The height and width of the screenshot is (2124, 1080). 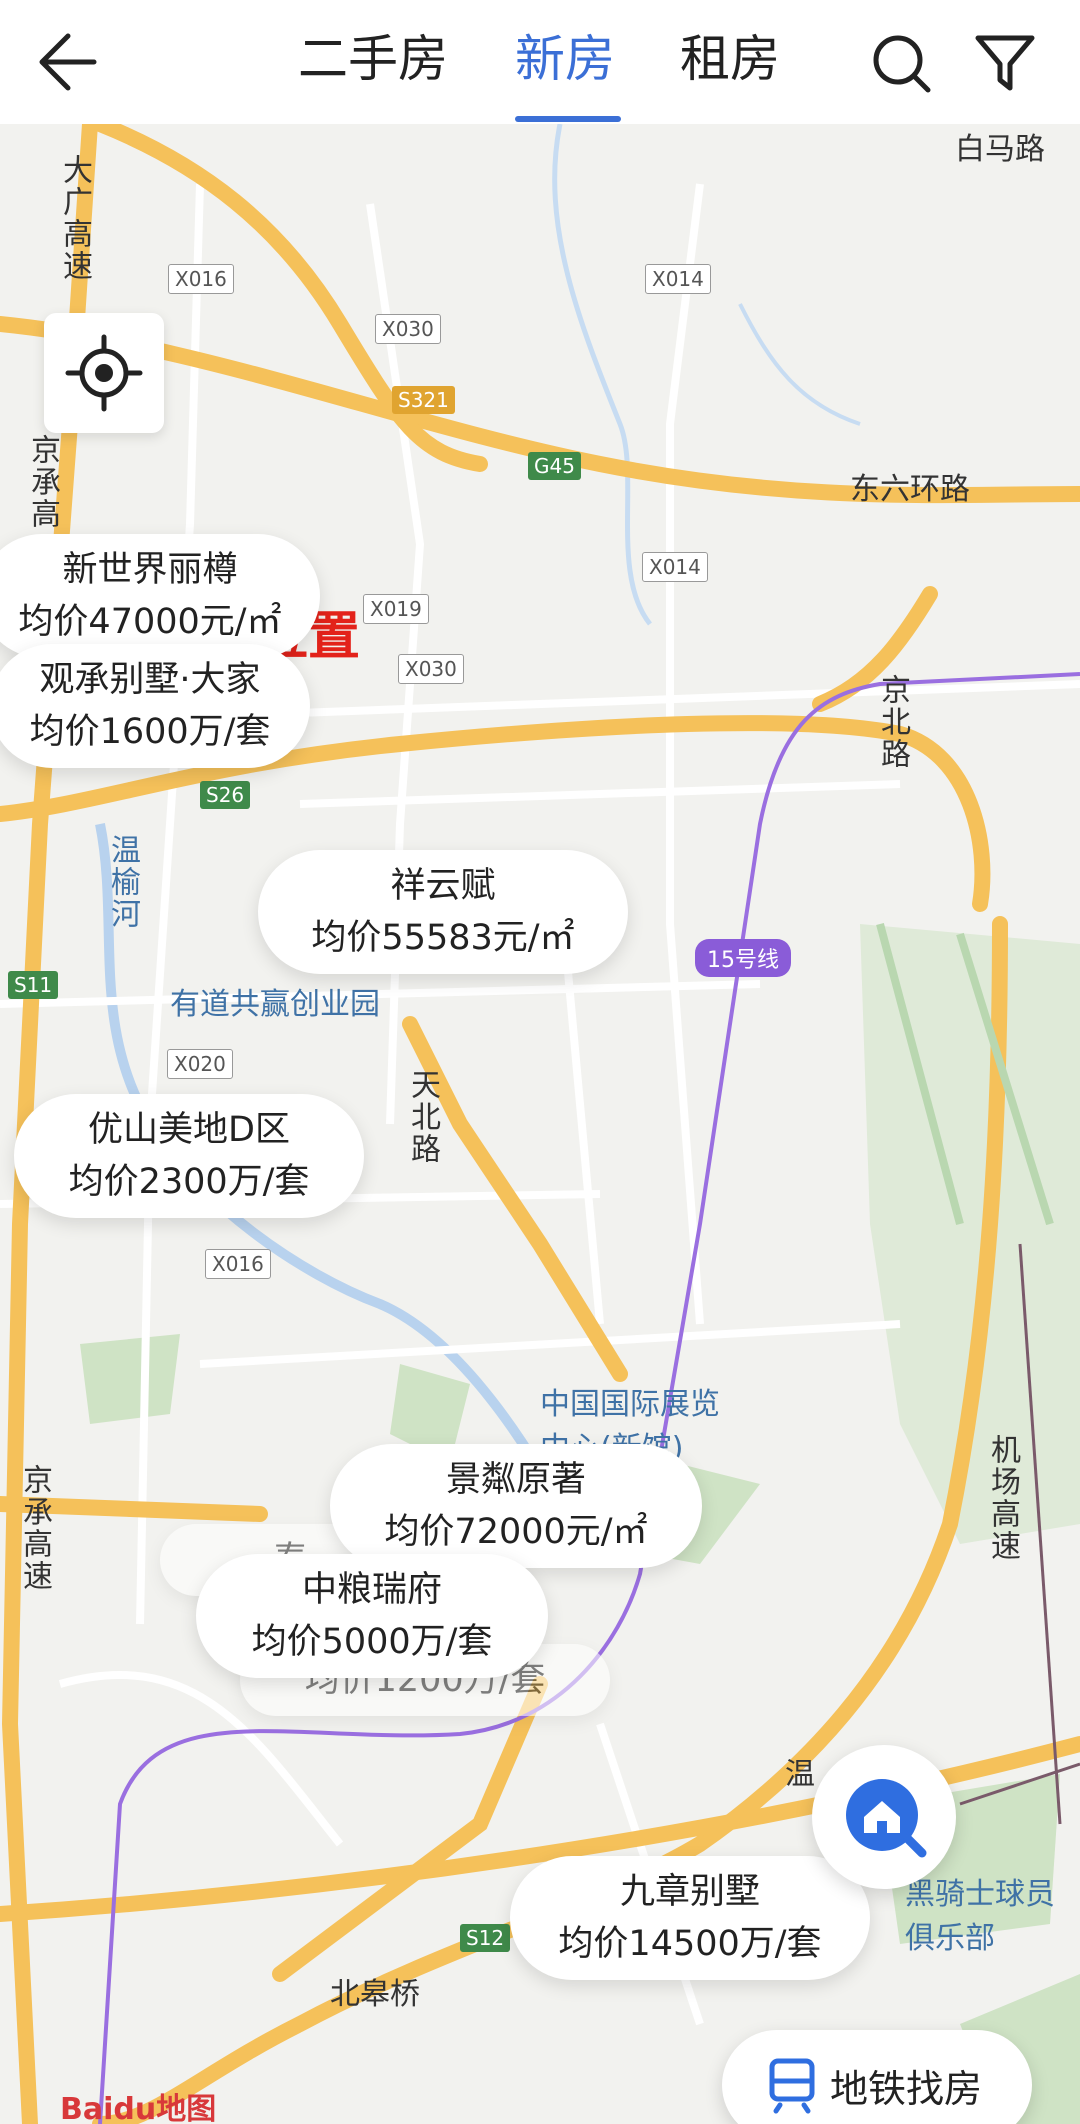 I want to click on home-search-button, so click(x=884, y=1817).